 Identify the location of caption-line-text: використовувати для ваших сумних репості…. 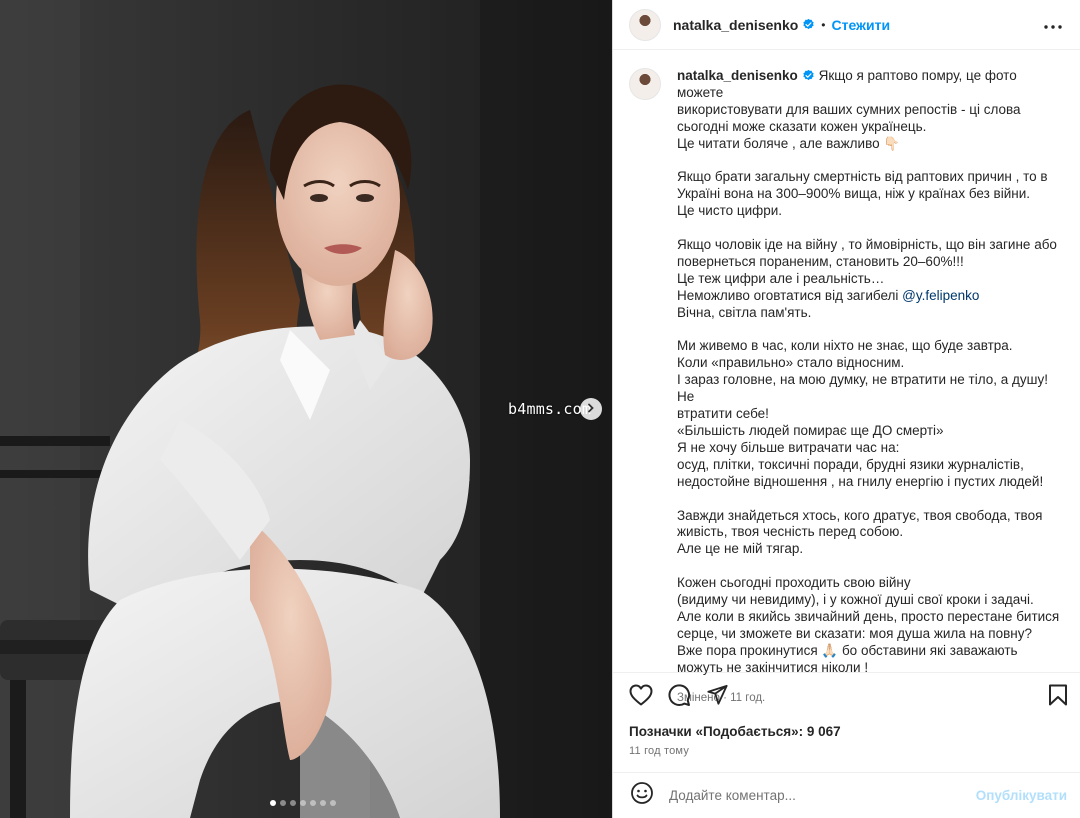
(849, 109).